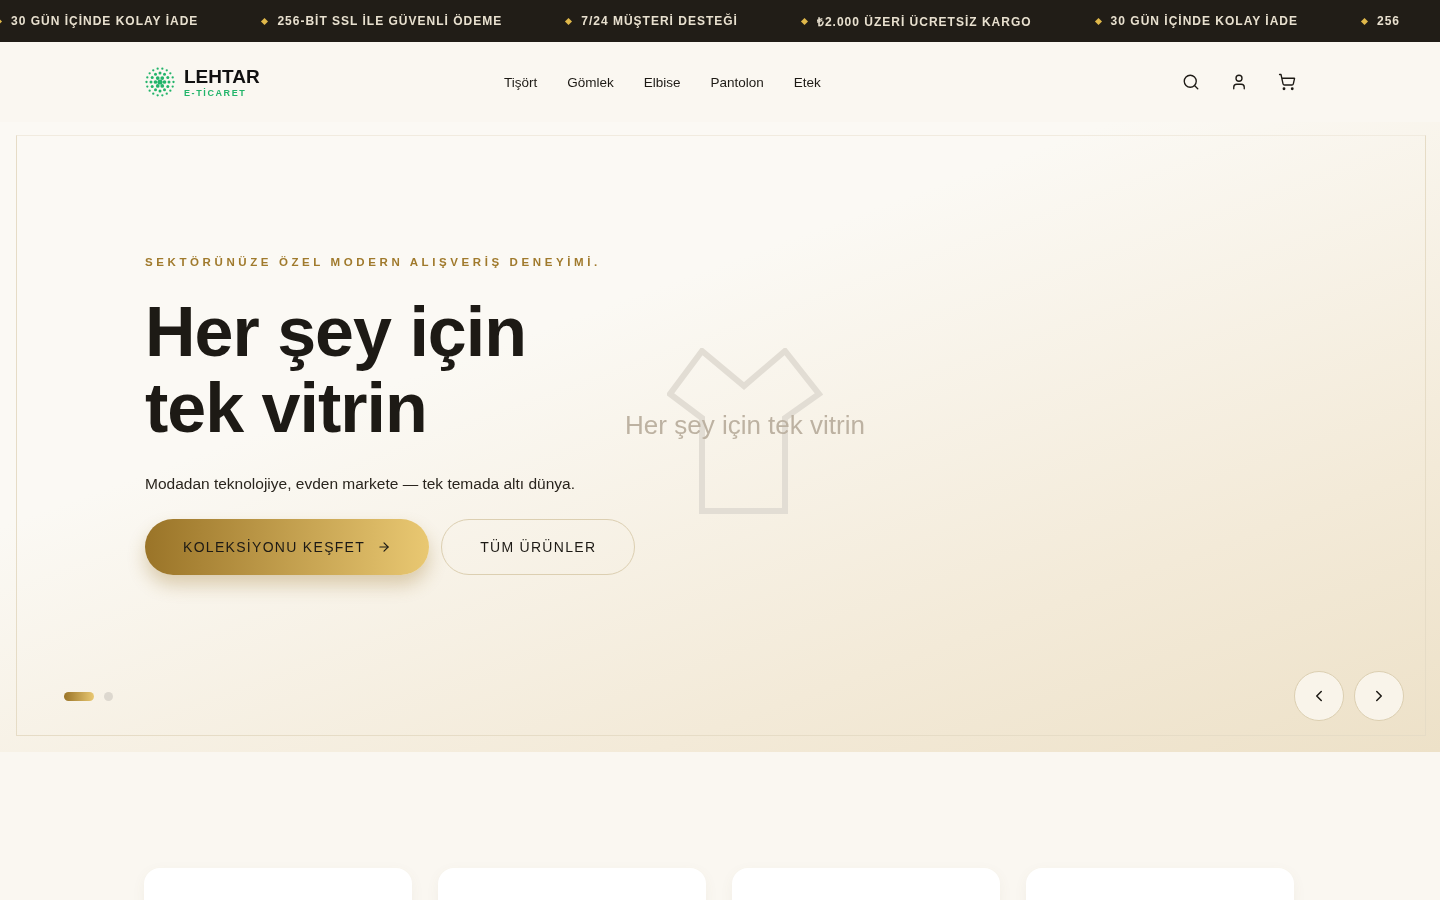  Describe the element at coordinates (662, 82) in the screenshot. I see `nav-link: Elbise` at that location.